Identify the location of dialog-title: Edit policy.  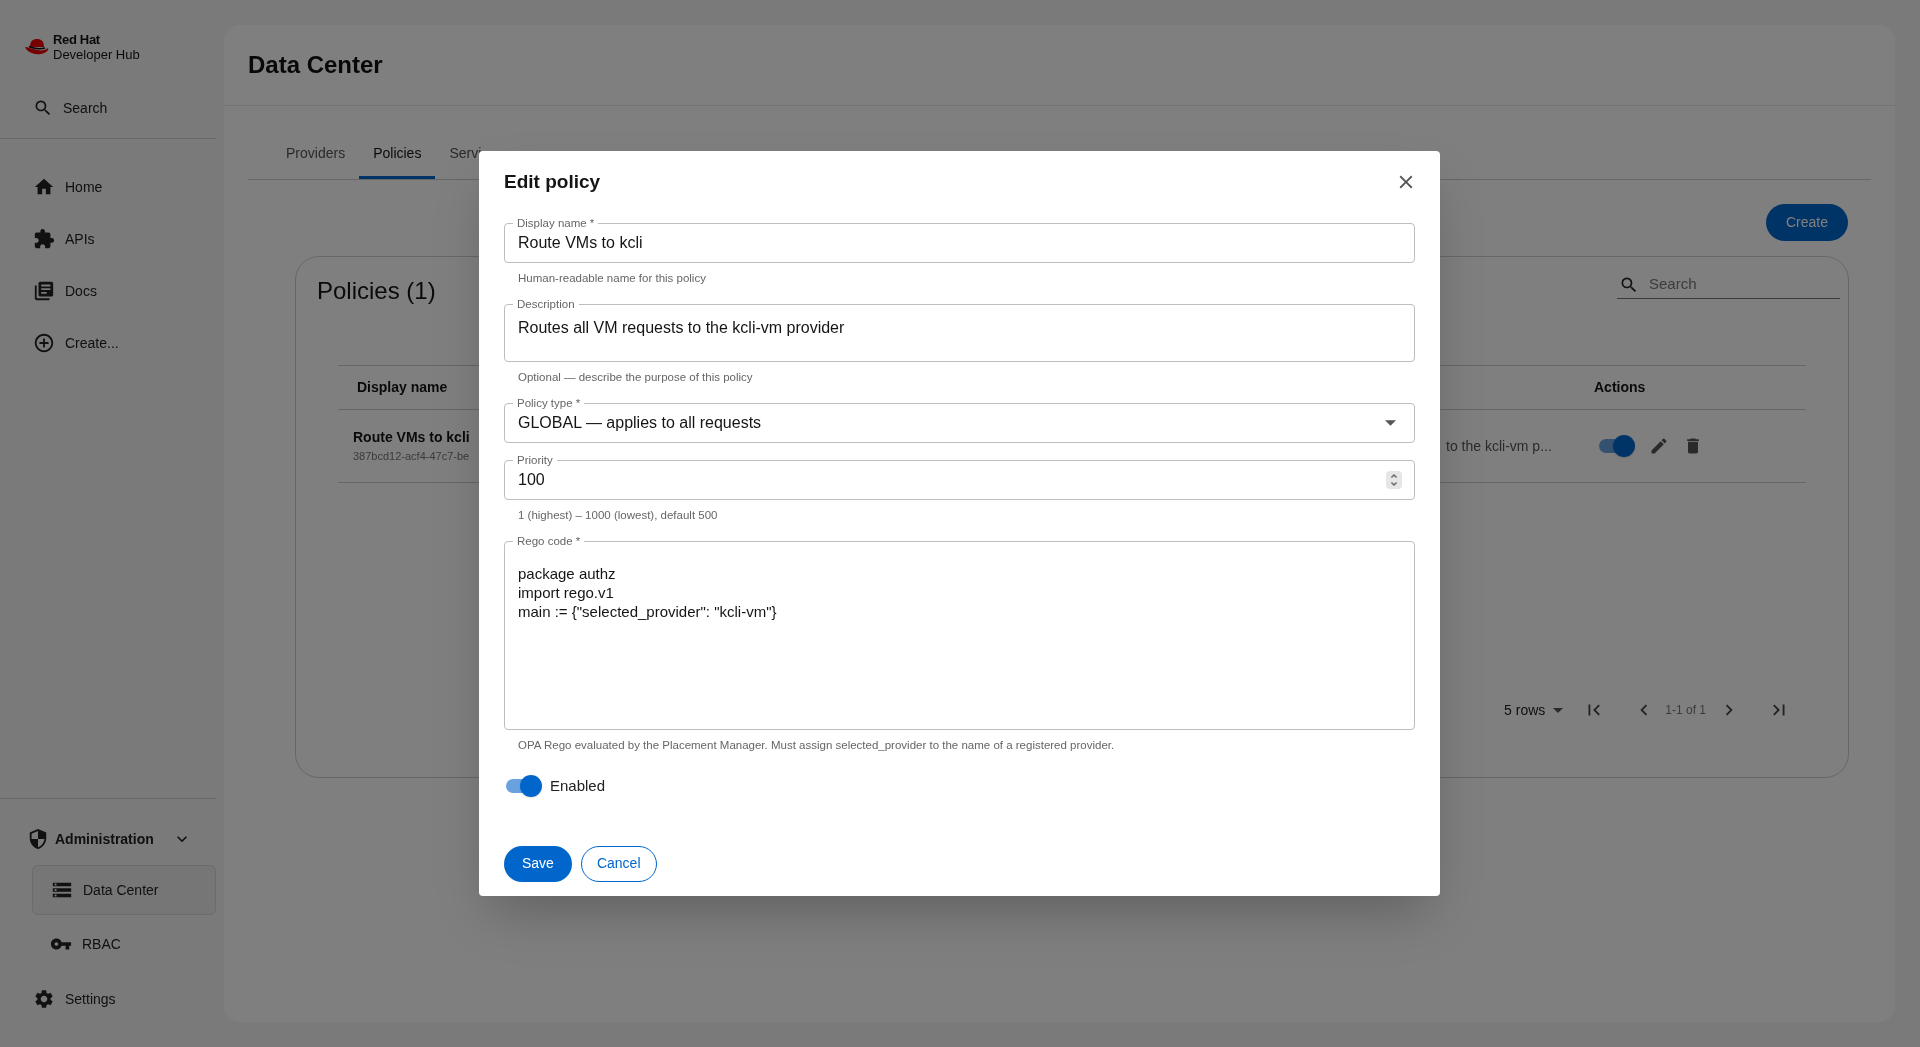
(552, 181).